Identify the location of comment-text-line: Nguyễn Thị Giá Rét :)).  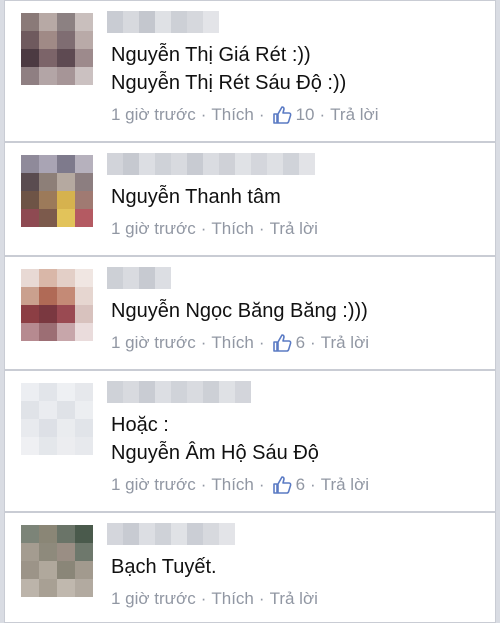
(211, 55).